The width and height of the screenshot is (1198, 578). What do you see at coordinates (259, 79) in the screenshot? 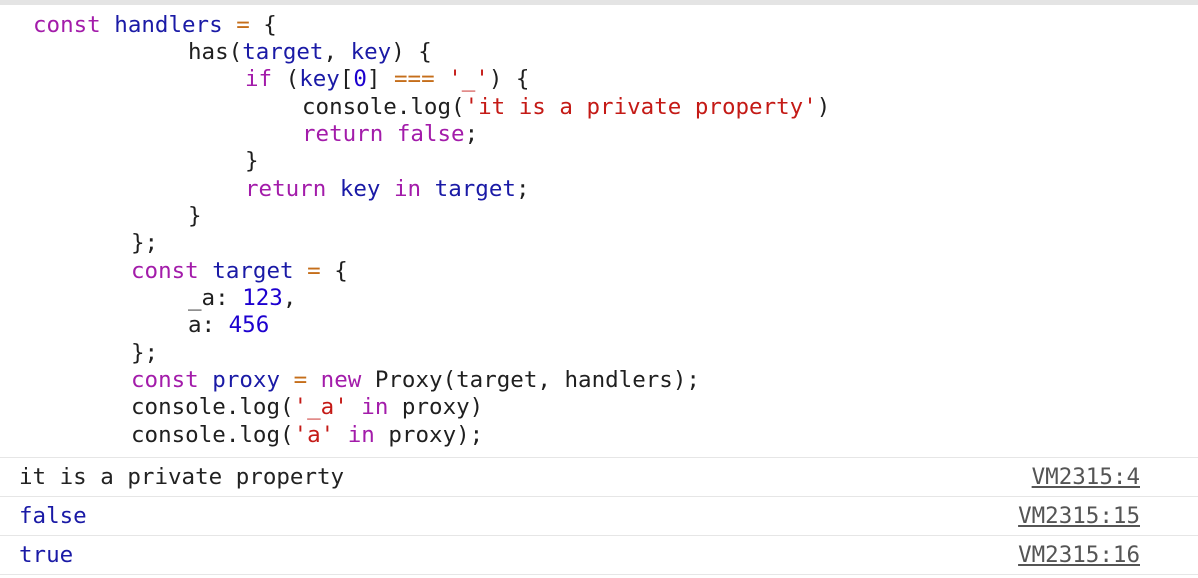
I see `code-token: if` at bounding box center [259, 79].